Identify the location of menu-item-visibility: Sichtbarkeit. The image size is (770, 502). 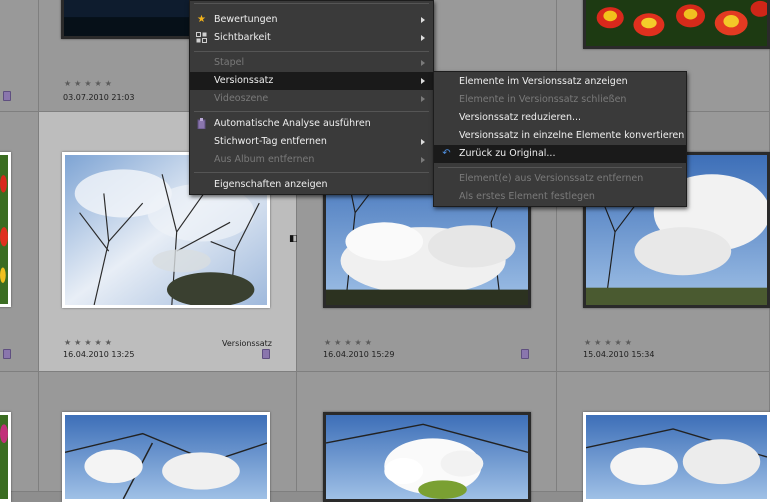
(311, 38).